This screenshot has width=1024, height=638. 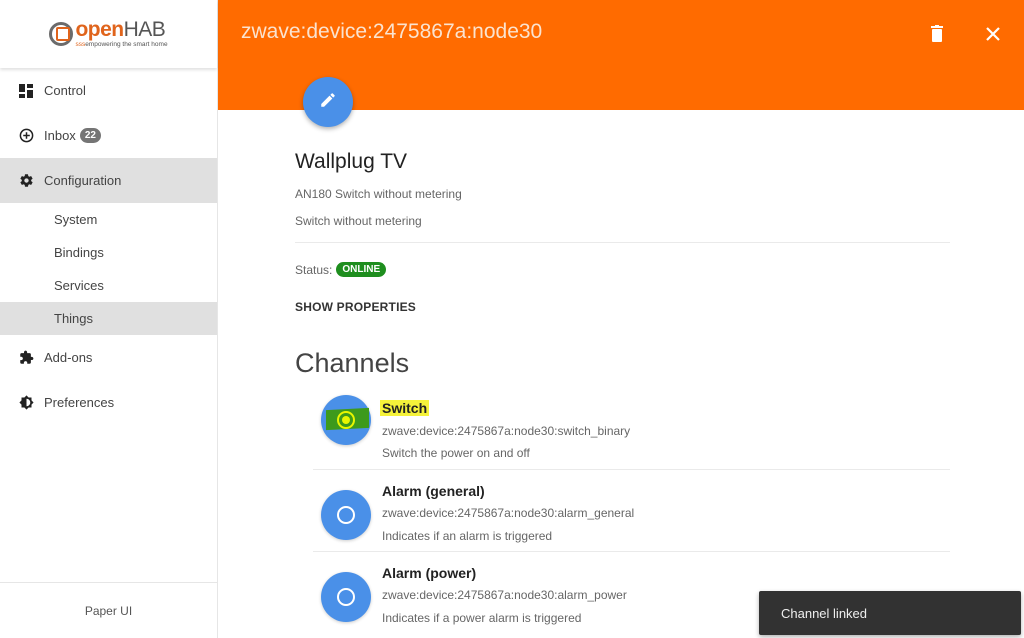 What do you see at coordinates (79, 402) in the screenshot?
I see `sidebar-item-label: Preferences` at bounding box center [79, 402].